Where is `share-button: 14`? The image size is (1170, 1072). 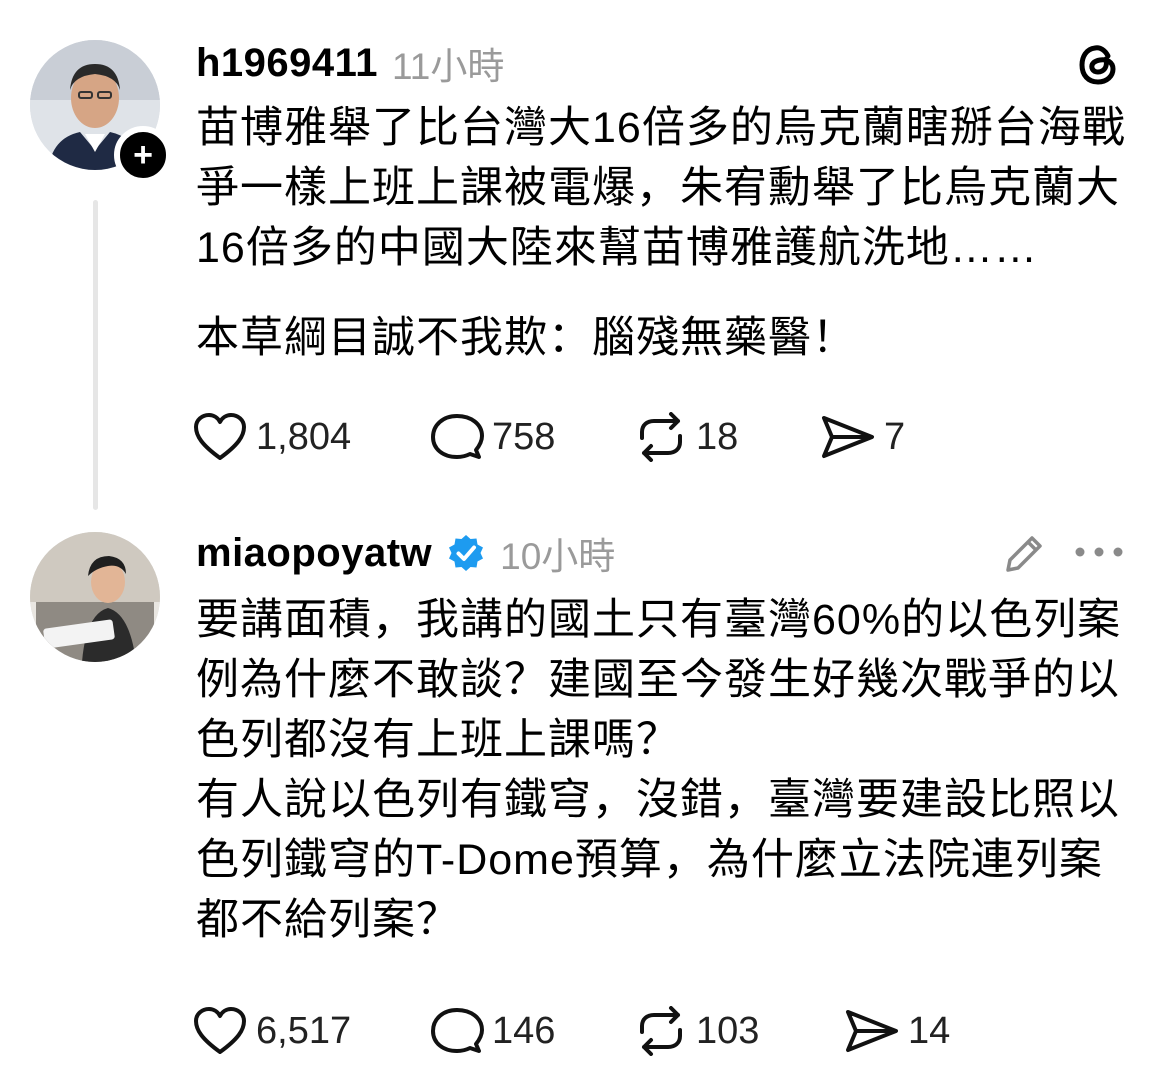 share-button: 14 is located at coordinates (897, 1031).